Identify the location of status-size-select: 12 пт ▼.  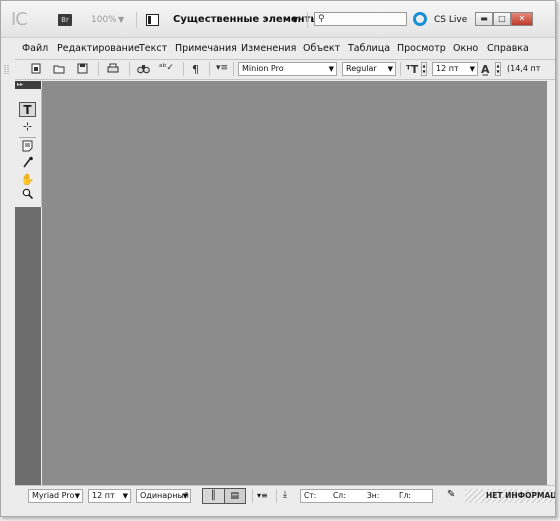
(109, 496).